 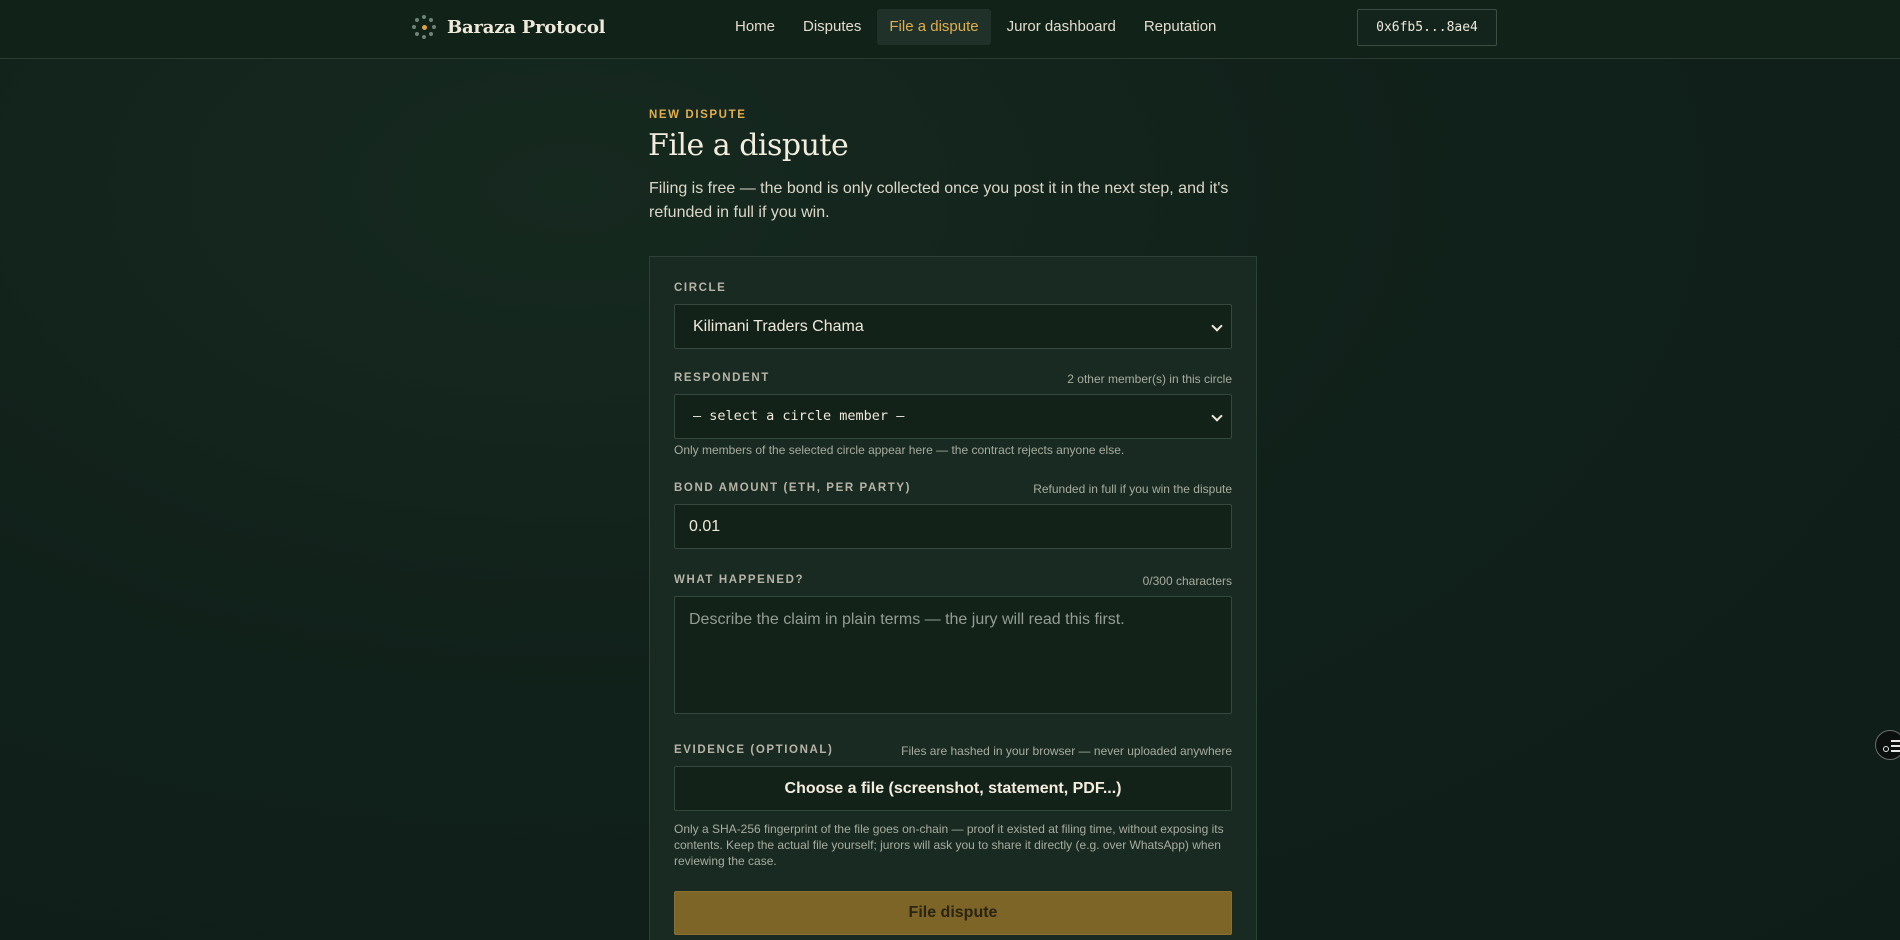 What do you see at coordinates (700, 288) in the screenshot?
I see `circle-label: CIRCLE` at bounding box center [700, 288].